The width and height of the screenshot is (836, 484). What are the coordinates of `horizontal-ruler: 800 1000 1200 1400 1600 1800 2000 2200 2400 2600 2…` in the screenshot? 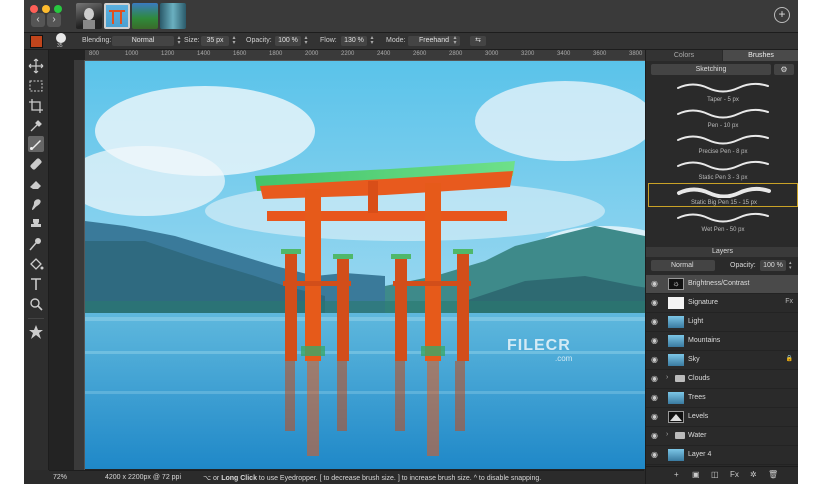 It's located at (381, 55).